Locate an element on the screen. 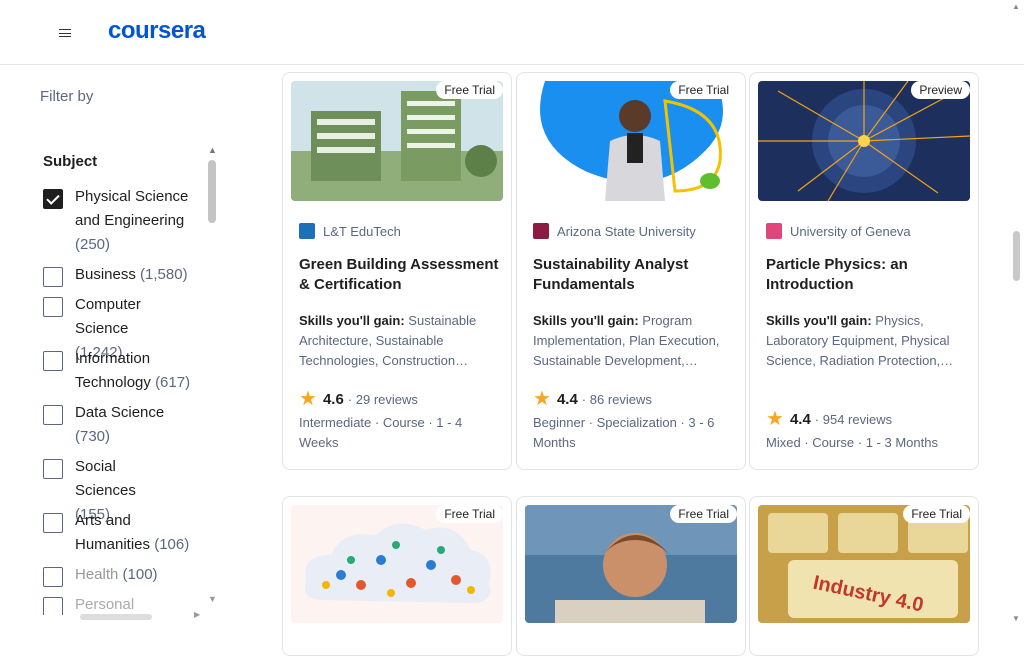 The height and width of the screenshot is (656, 1024). review-count: 29 reviews is located at coordinates (386, 399).